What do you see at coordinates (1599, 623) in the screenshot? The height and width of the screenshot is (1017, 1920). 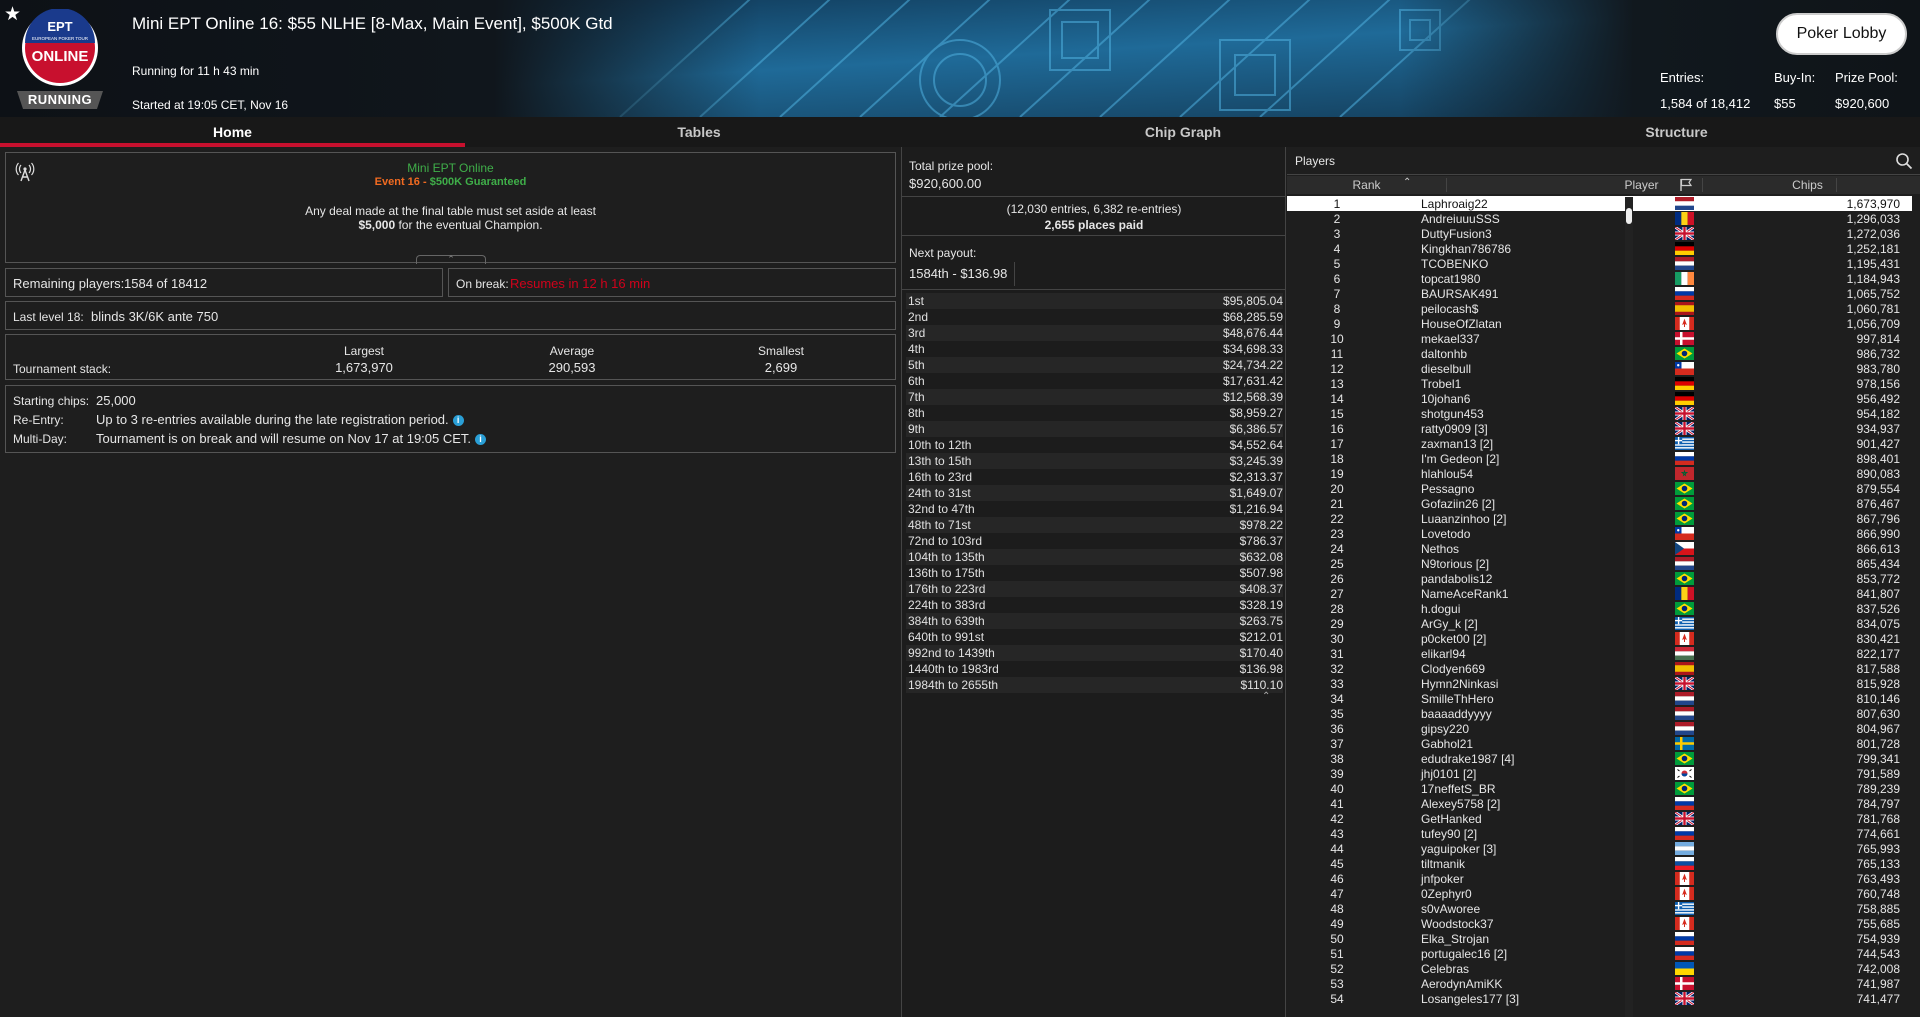 I see `table-row: 29 ArGy_k [2] 834,075` at bounding box center [1599, 623].